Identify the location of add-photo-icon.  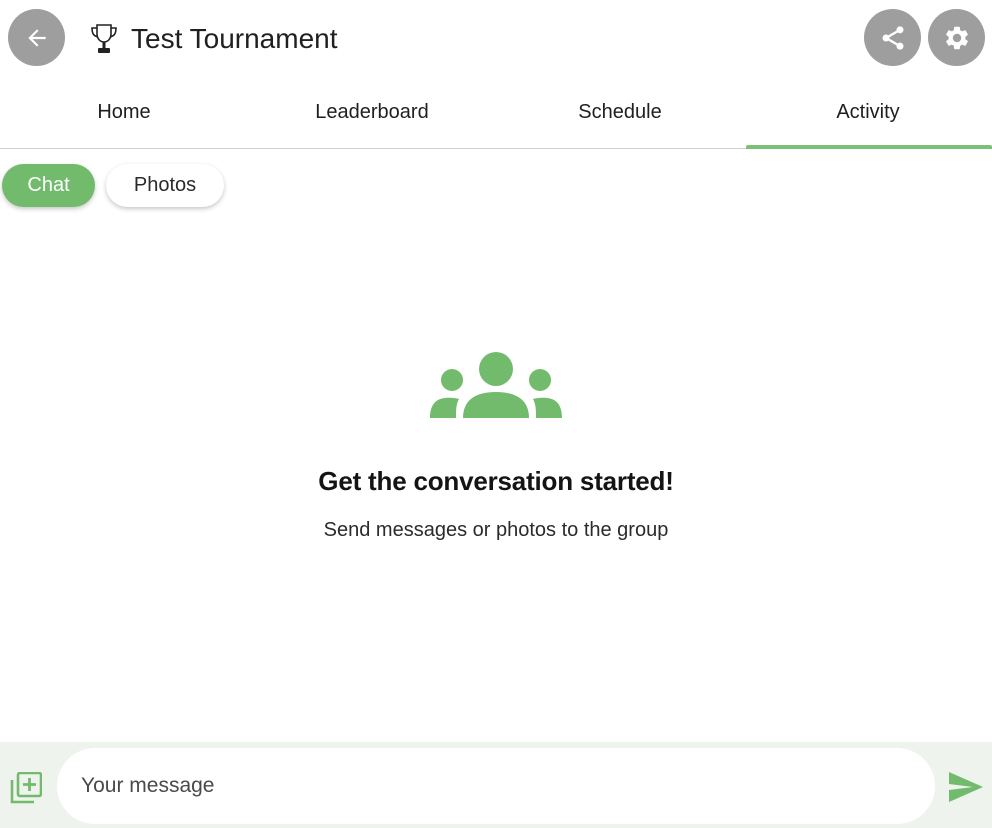
(26, 788).